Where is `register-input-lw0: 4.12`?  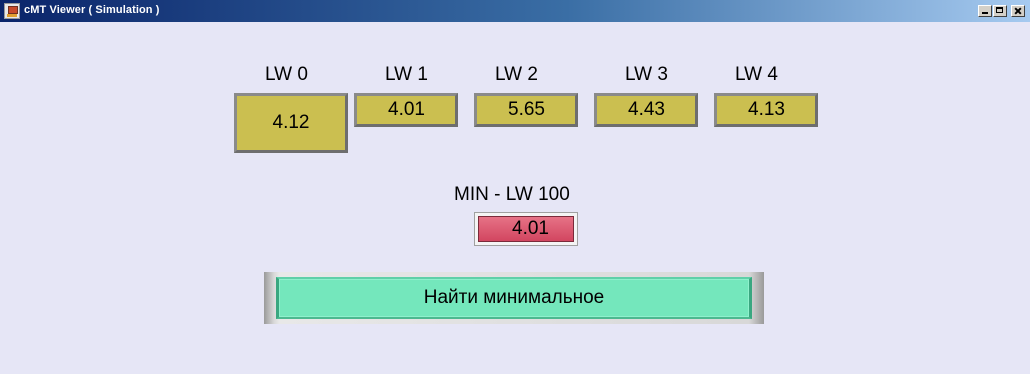
register-input-lw0: 4.12 is located at coordinates (291, 123).